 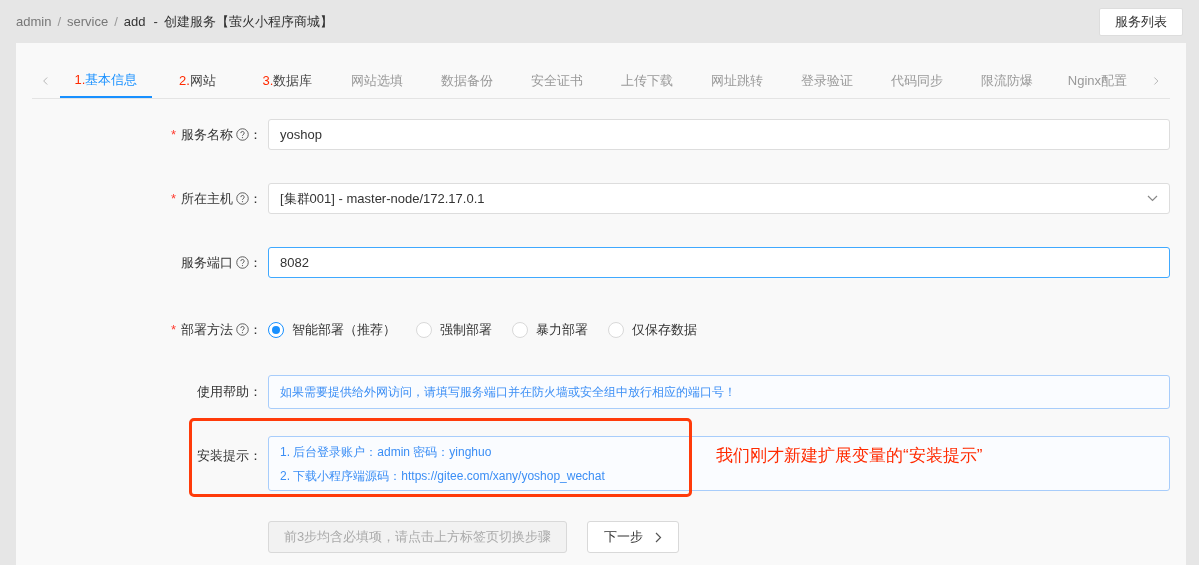 What do you see at coordinates (207, 134) in the screenshot?
I see `field-label: 服务名称` at bounding box center [207, 134].